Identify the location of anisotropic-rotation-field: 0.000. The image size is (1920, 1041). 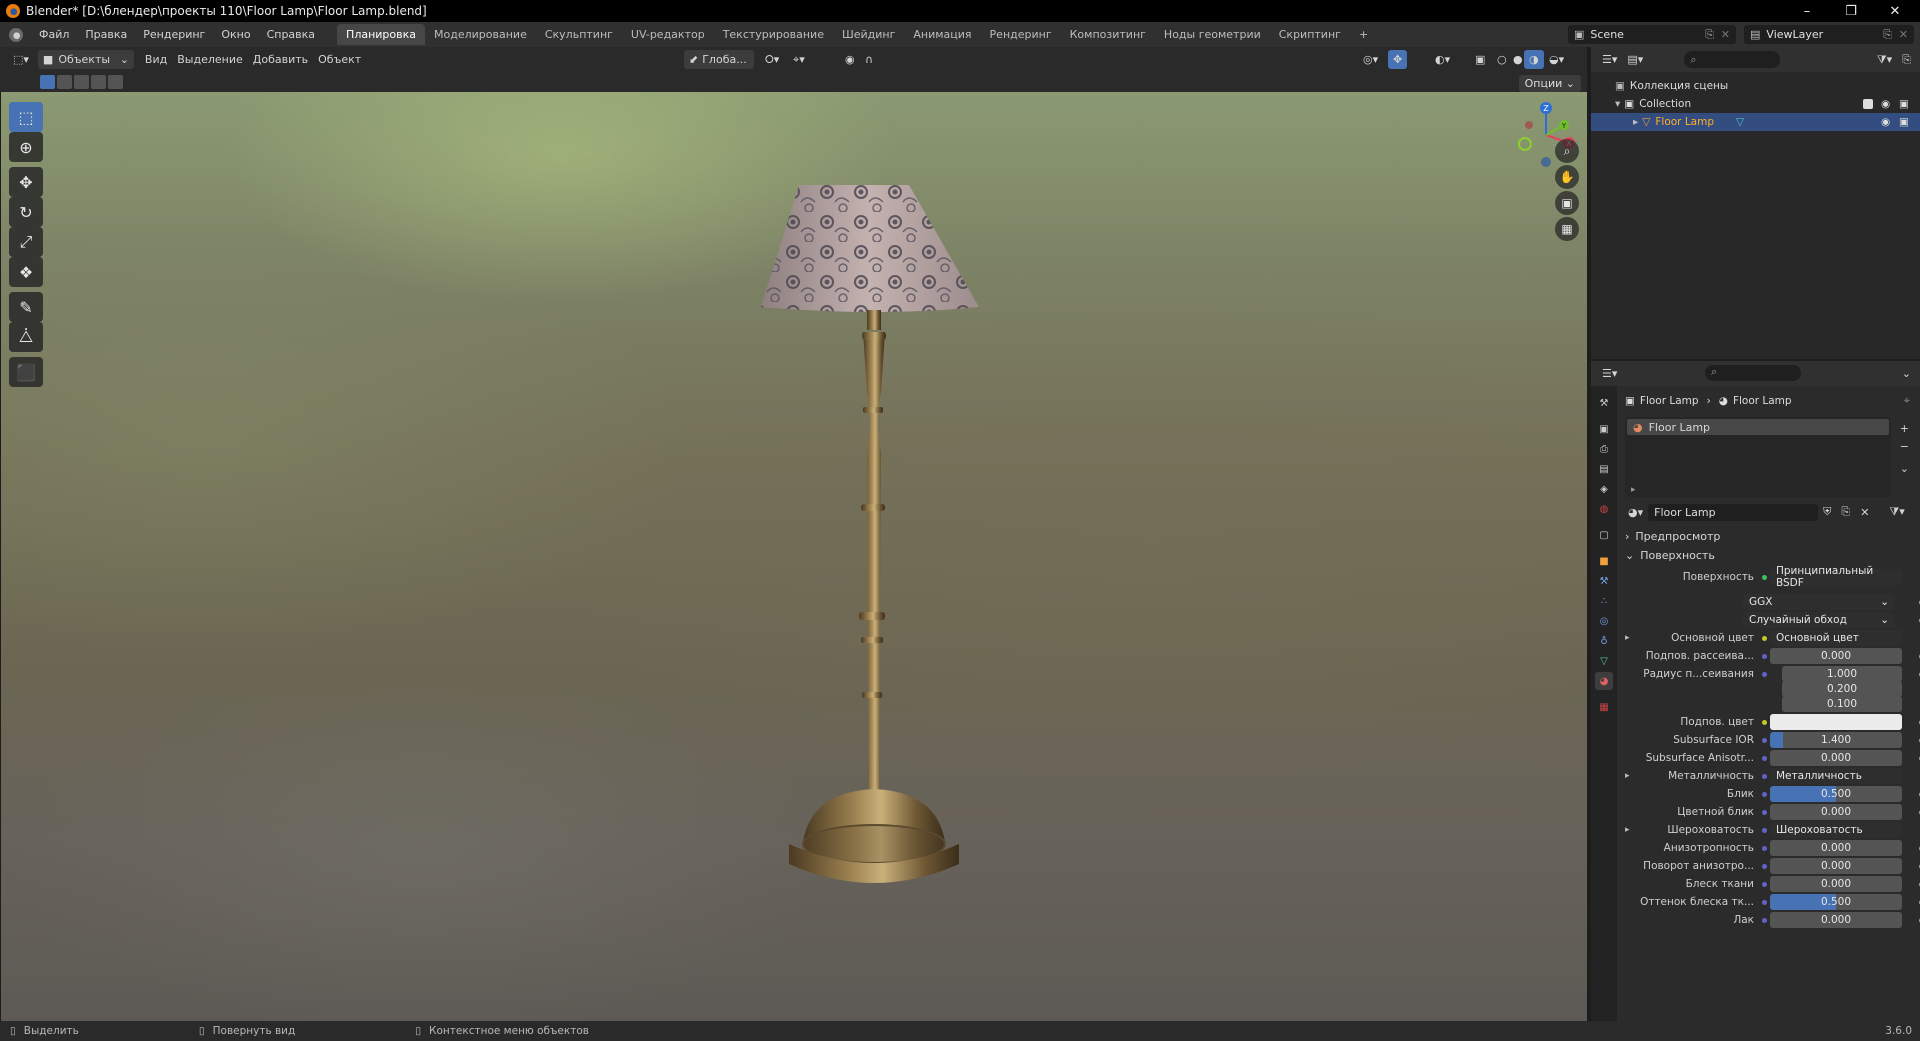
(1836, 866).